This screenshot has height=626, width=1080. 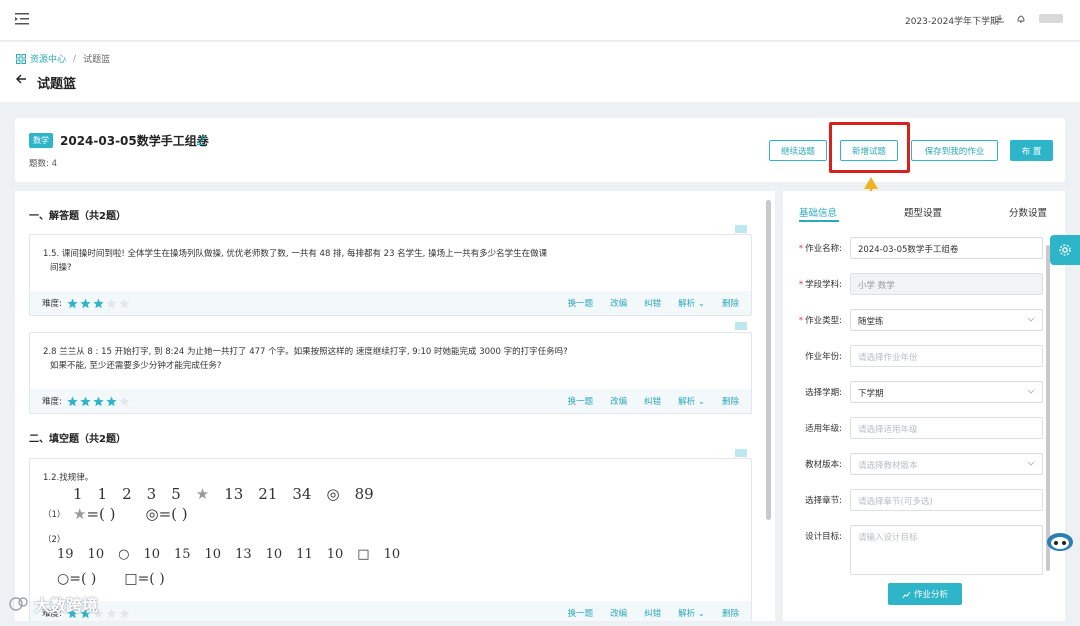 What do you see at coordinates (390, 303) in the screenshot?
I see `question-footer: 难度: 换一题 改编 纠错 解析 ⌄ 删除` at bounding box center [390, 303].